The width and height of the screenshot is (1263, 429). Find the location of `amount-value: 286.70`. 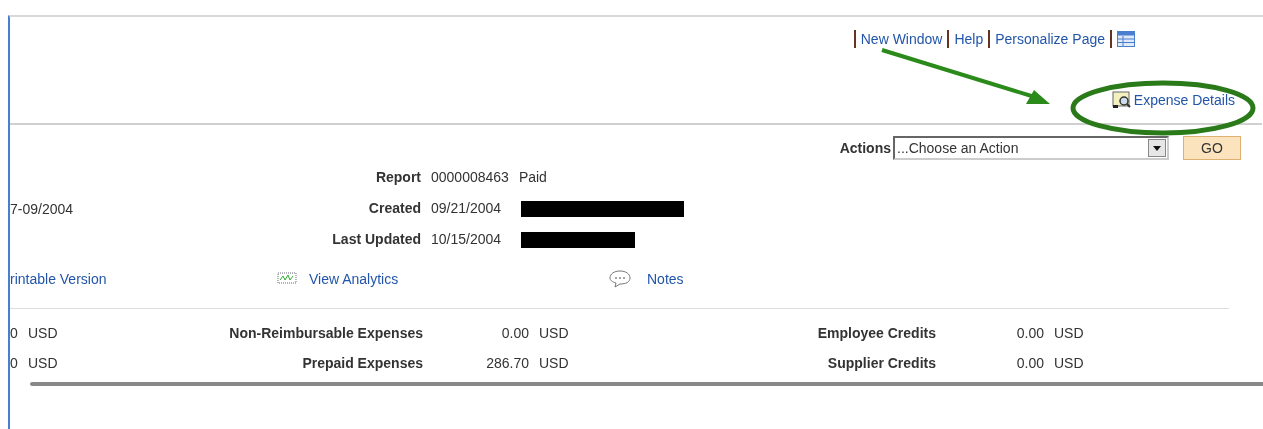

amount-value: 286.70 is located at coordinates (507, 363).